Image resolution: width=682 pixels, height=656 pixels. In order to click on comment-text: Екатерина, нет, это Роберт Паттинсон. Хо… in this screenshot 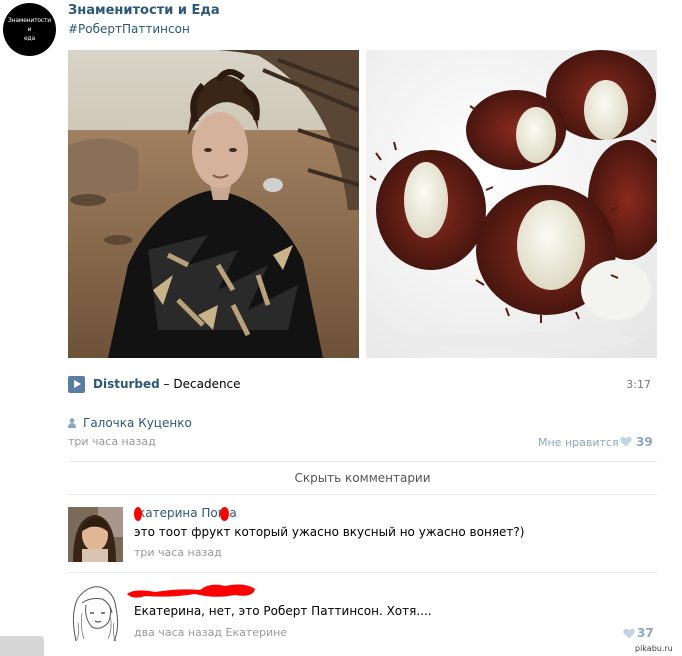, I will do `click(283, 611)`.